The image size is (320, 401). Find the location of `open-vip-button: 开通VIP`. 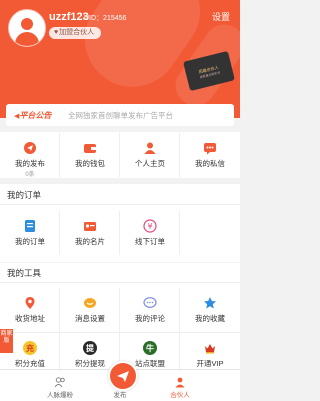

open-vip-button: 开通VIP is located at coordinates (210, 351).